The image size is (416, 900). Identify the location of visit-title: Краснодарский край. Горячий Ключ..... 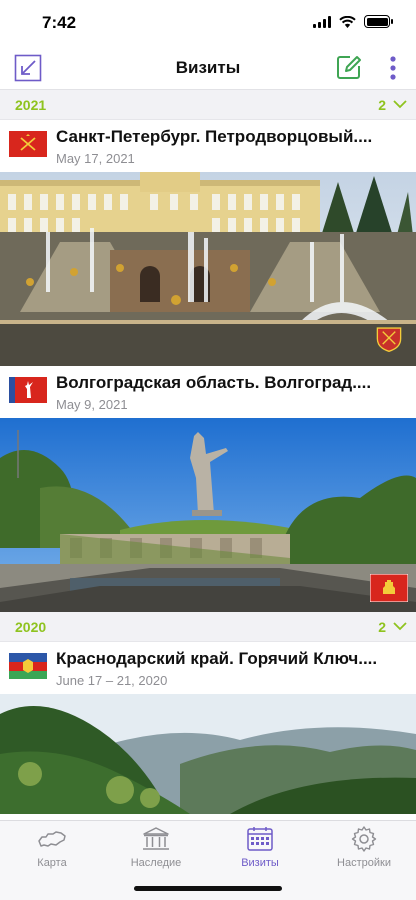
(217, 658).